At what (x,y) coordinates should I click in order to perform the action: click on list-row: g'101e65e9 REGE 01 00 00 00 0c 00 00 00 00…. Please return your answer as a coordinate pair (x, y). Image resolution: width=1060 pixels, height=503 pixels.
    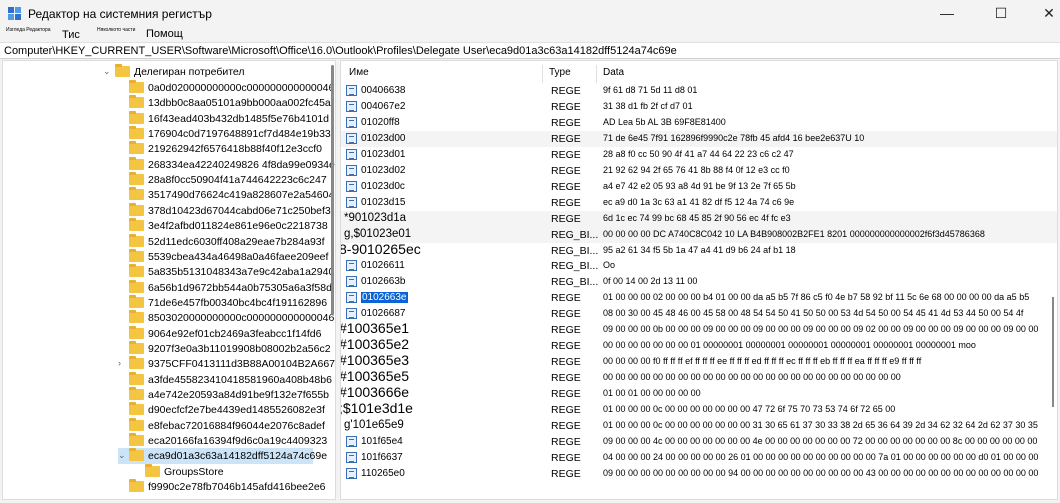
    Looking at the image, I should click on (699, 426).